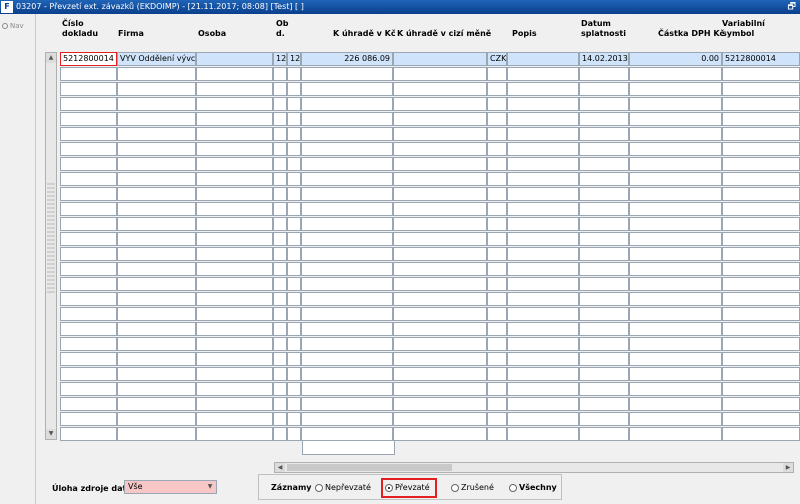 The height and width of the screenshot is (504, 800). I want to click on hscroll-thumb, so click(369, 467).